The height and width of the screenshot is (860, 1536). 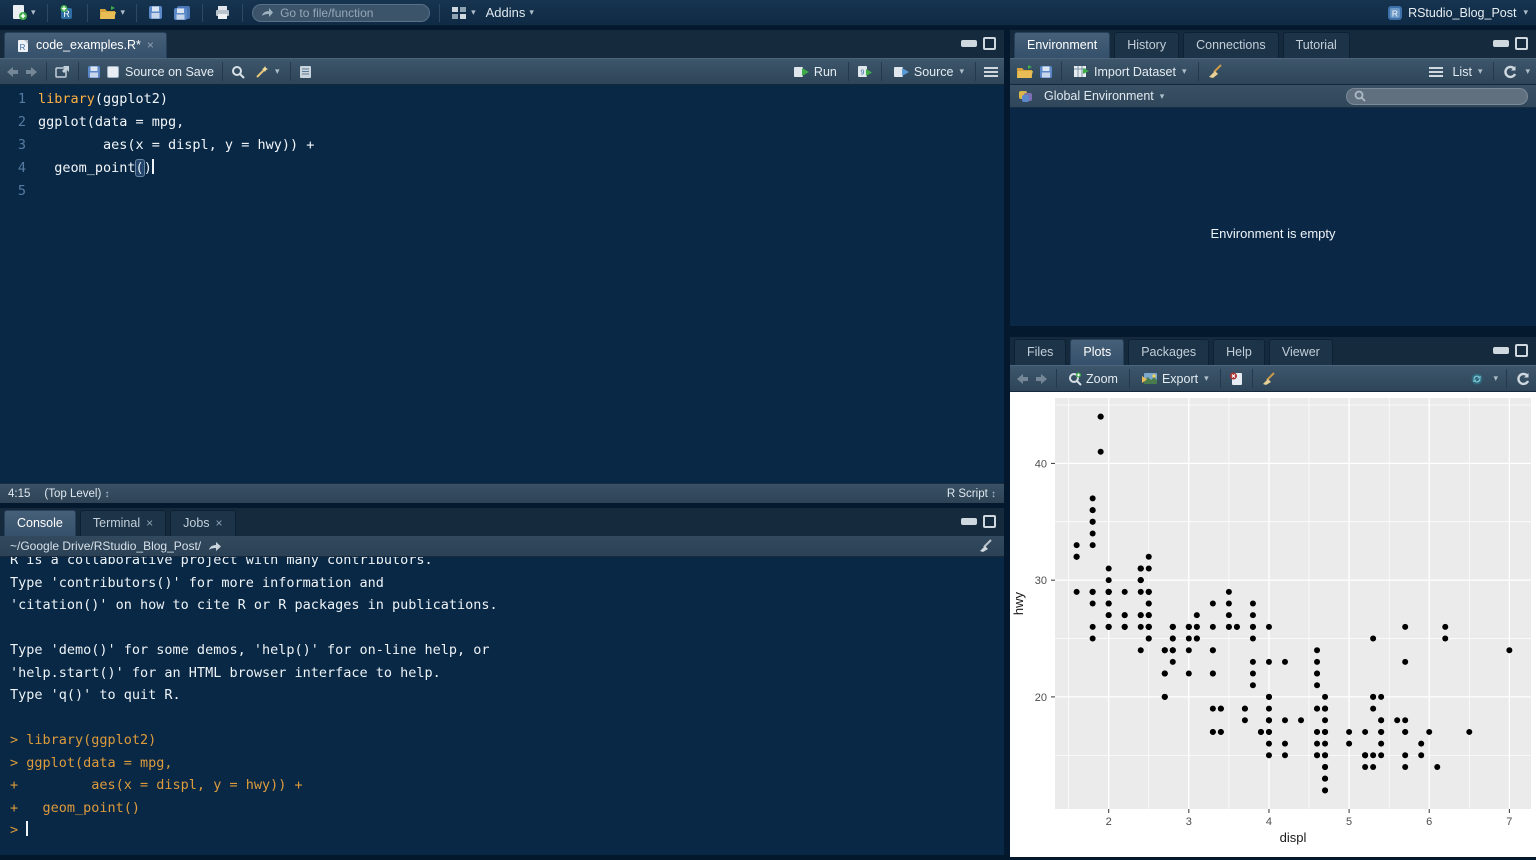 What do you see at coordinates (1436, 72) in the screenshot?
I see `list-view-icon` at bounding box center [1436, 72].